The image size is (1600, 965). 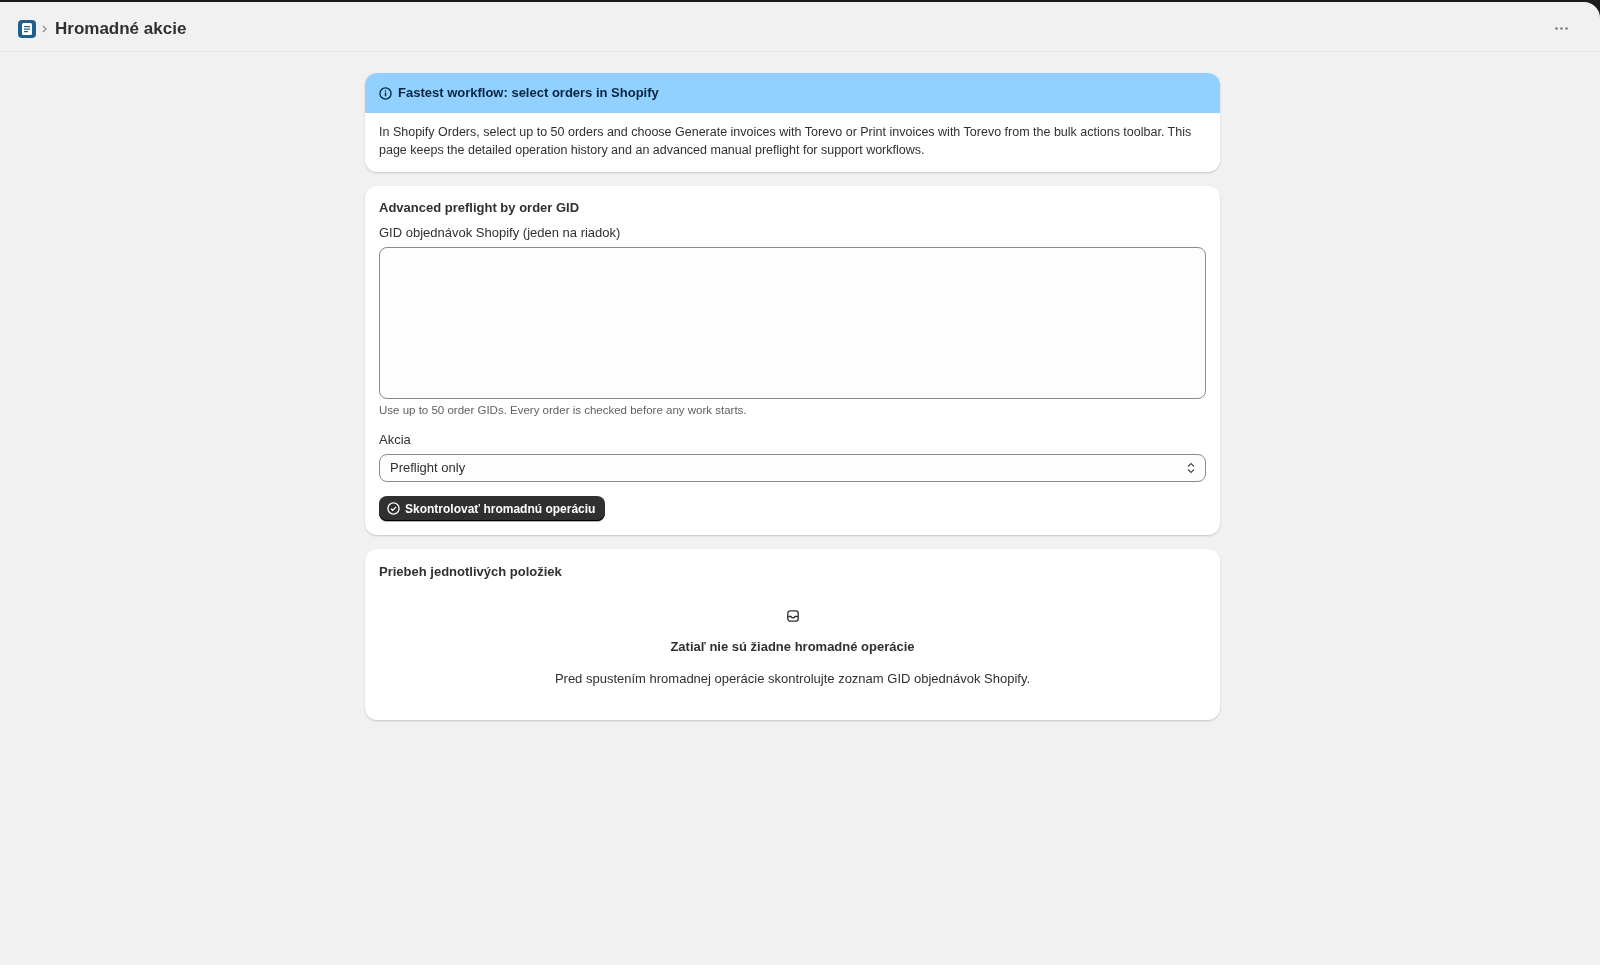 What do you see at coordinates (27, 28) in the screenshot?
I see `app-logo-icon` at bounding box center [27, 28].